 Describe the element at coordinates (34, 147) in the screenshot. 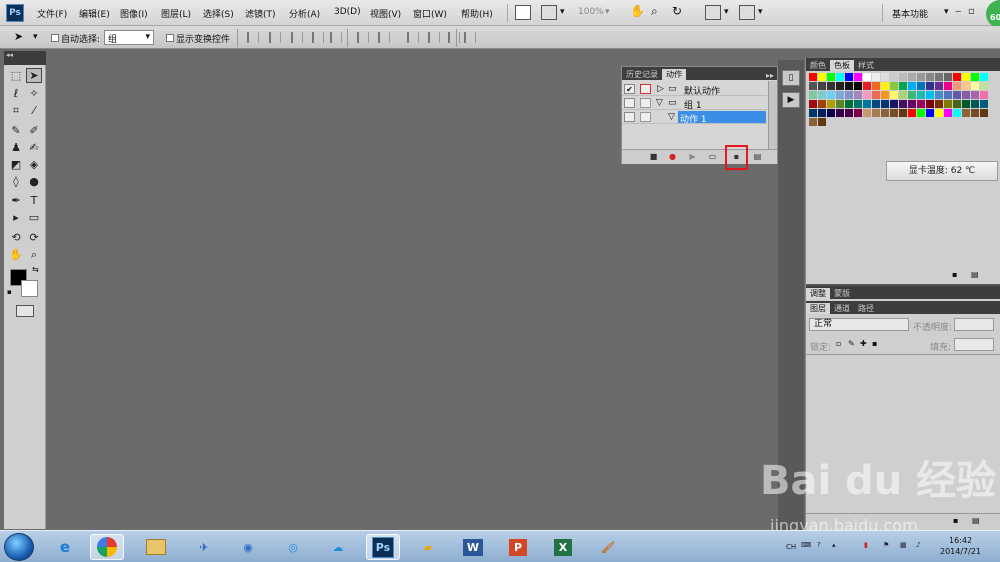

I see `history-brush-icon: ✍` at that location.